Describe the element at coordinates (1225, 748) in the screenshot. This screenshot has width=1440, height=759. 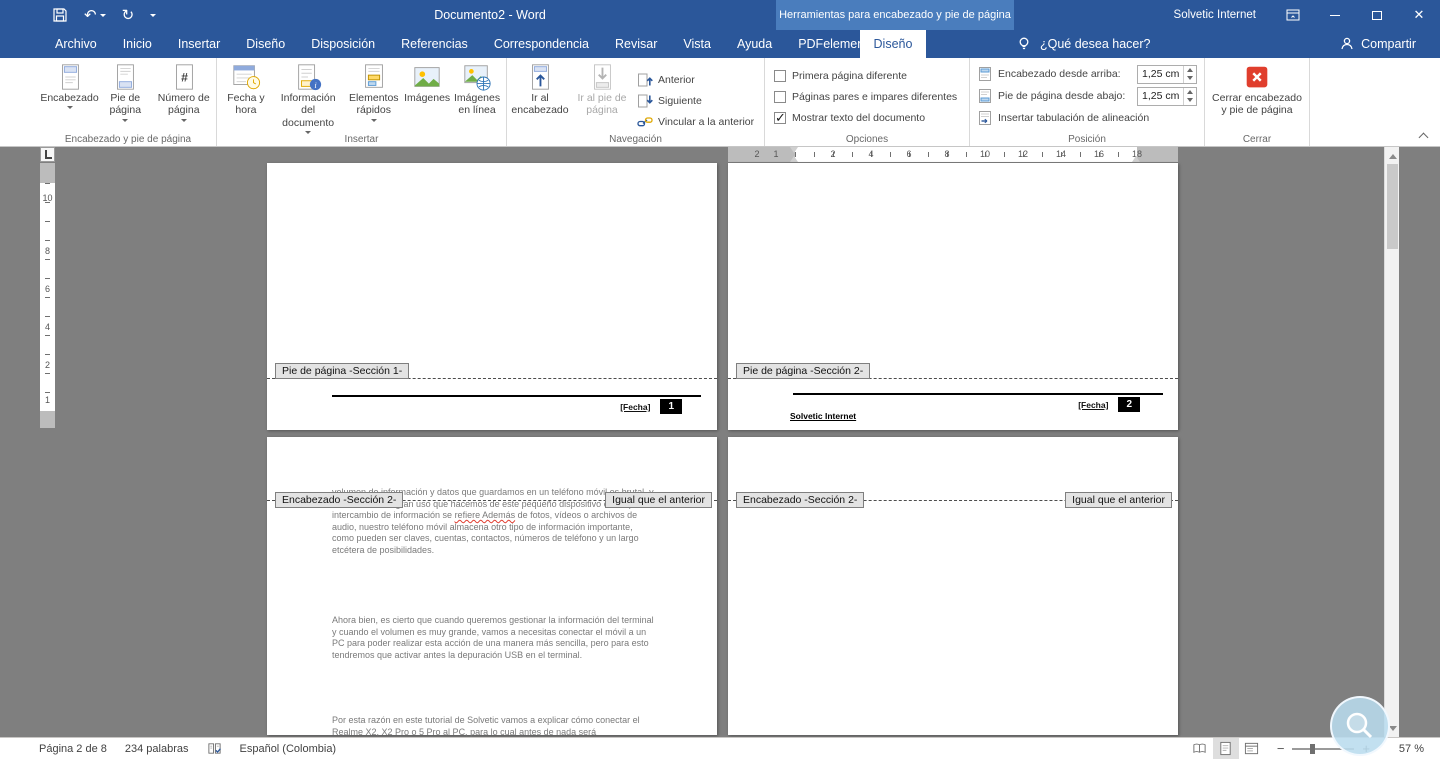
I see `print-layout-view-button` at that location.